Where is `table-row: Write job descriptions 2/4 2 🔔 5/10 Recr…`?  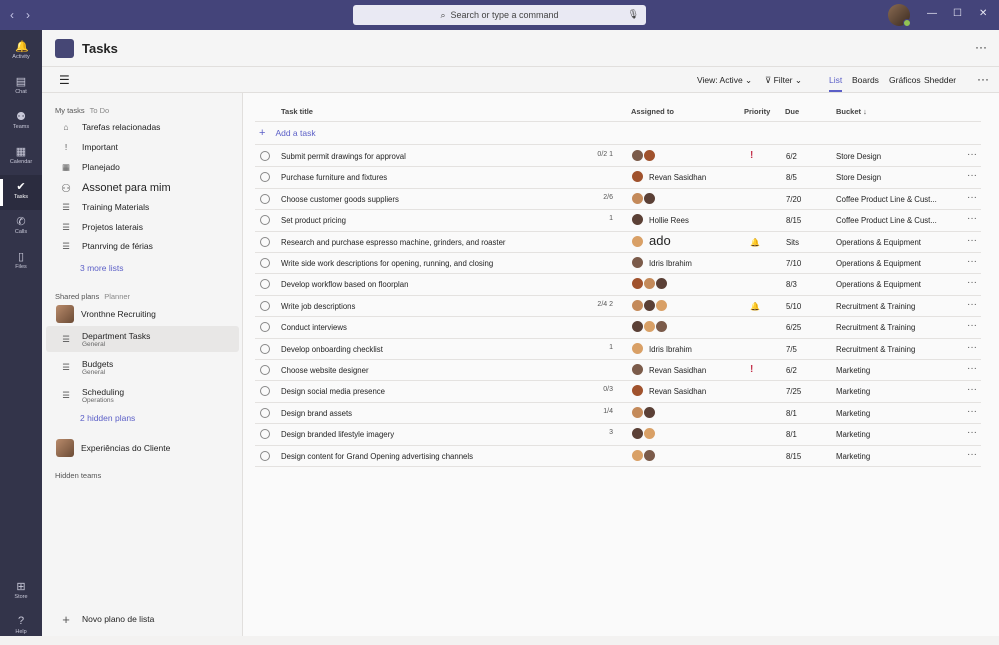 table-row: Write job descriptions 2/4 2 🔔 5/10 Recr… is located at coordinates (618, 307).